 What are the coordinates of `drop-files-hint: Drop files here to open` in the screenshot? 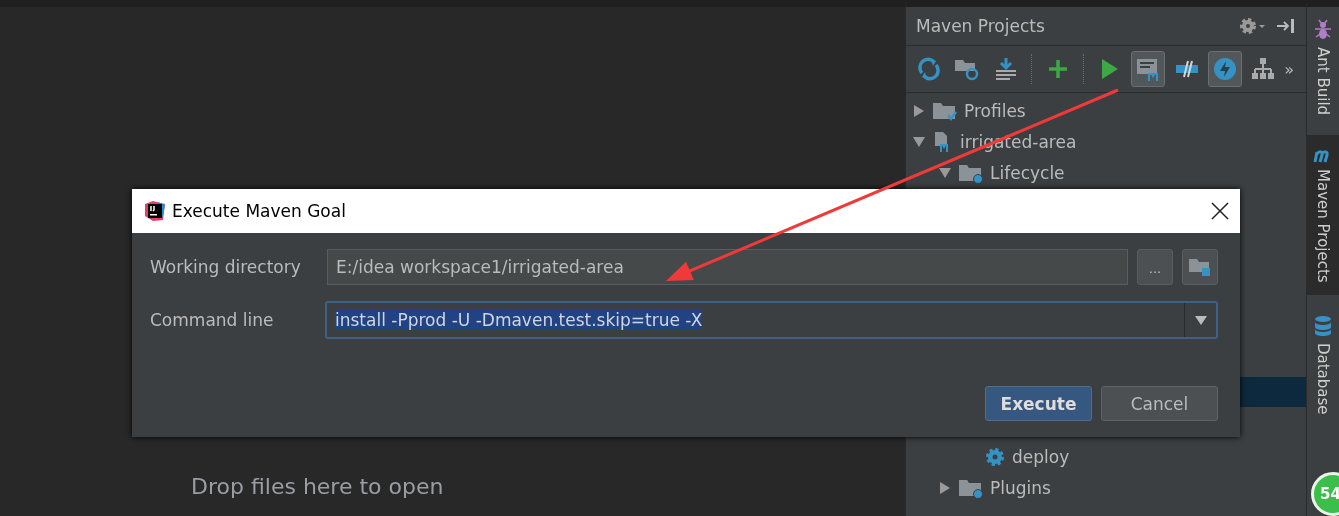 It's located at (318, 486).